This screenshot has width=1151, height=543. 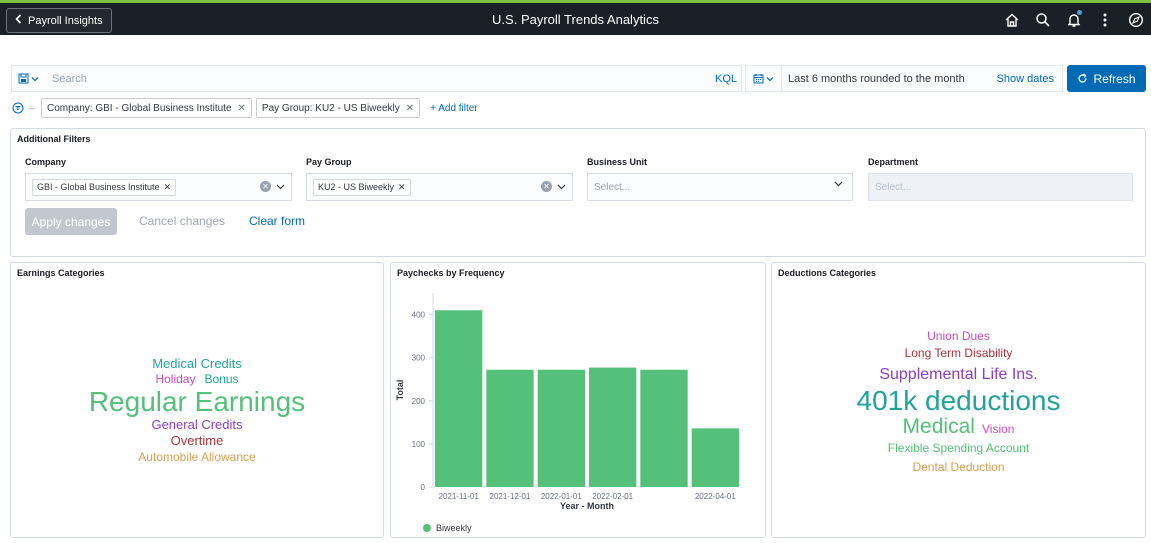 What do you see at coordinates (32, 108) in the screenshot?
I see `divider` at bounding box center [32, 108].